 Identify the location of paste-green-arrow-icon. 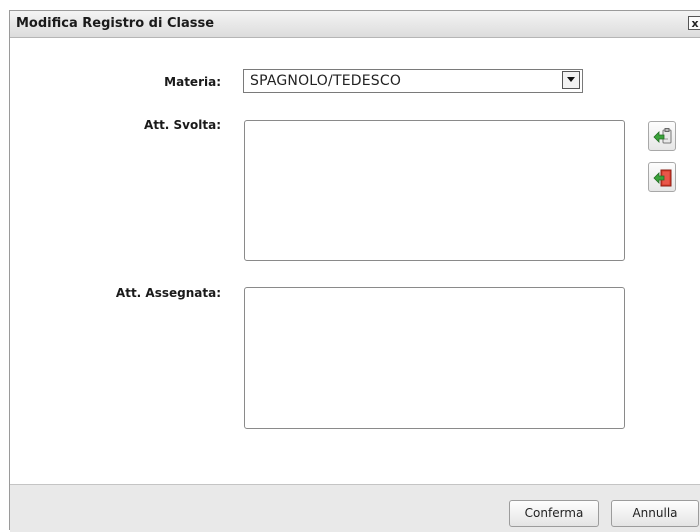
(662, 136).